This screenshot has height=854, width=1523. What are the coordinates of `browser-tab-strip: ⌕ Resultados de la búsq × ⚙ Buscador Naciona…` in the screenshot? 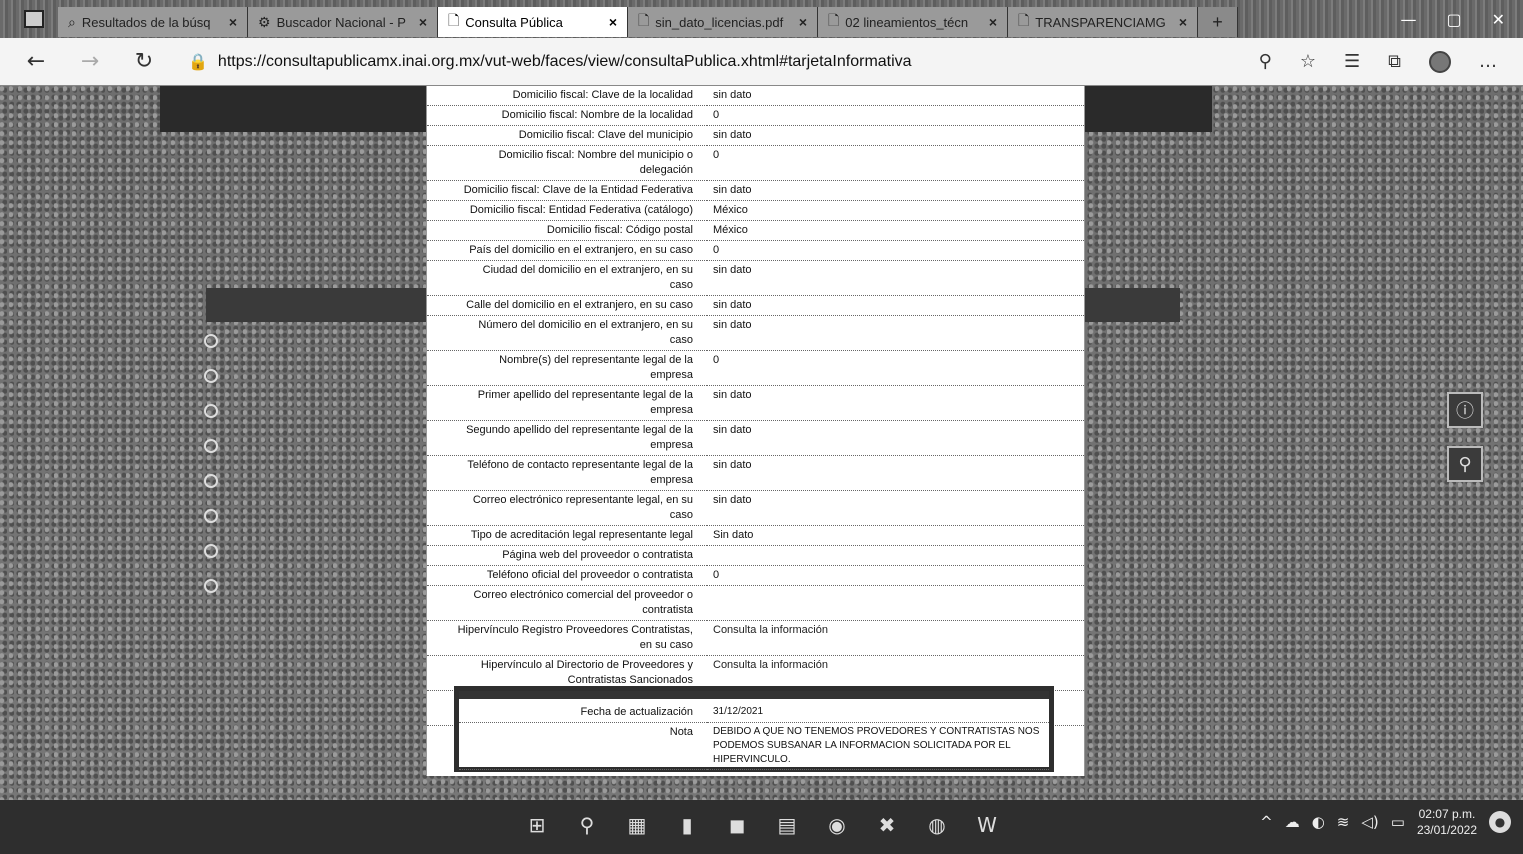 It's located at (761, 19).